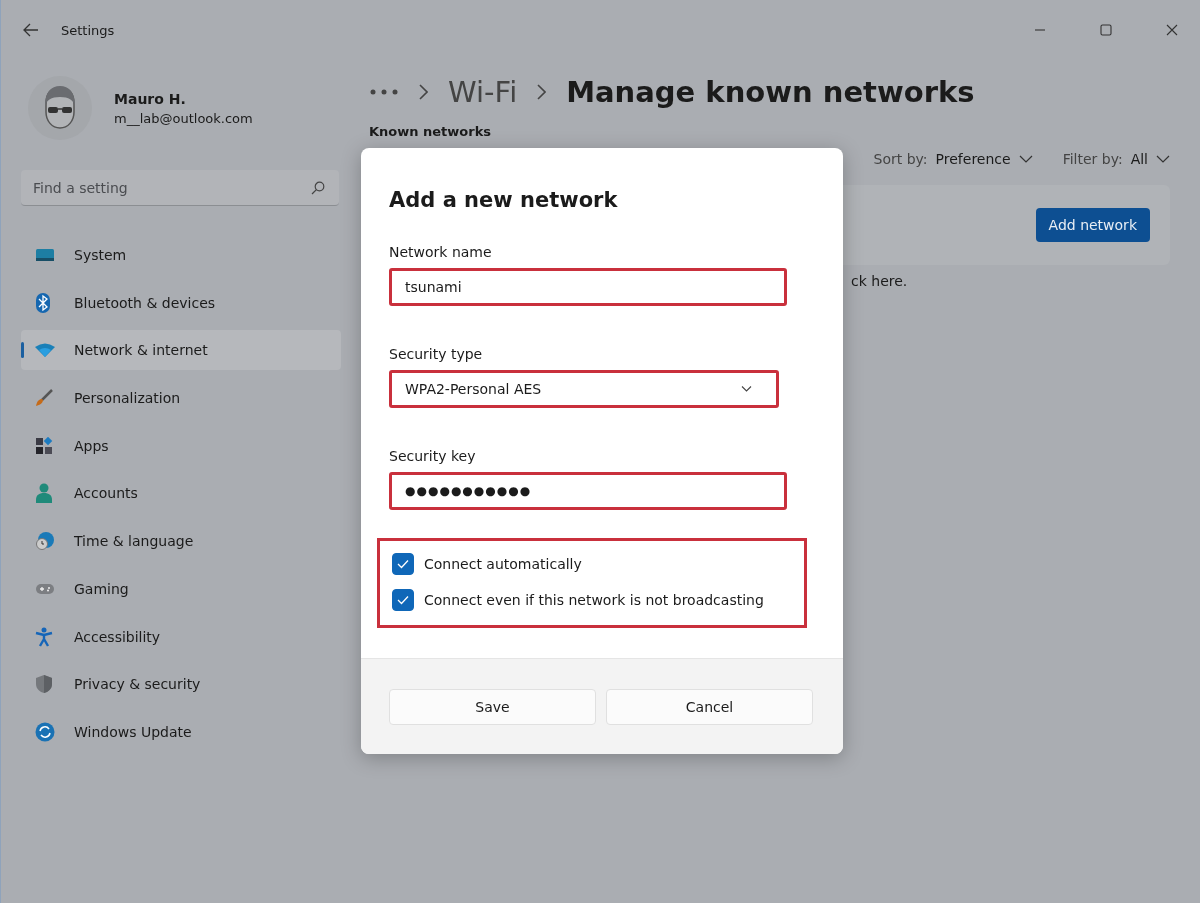  I want to click on nav-item: Time & language, so click(181, 541).